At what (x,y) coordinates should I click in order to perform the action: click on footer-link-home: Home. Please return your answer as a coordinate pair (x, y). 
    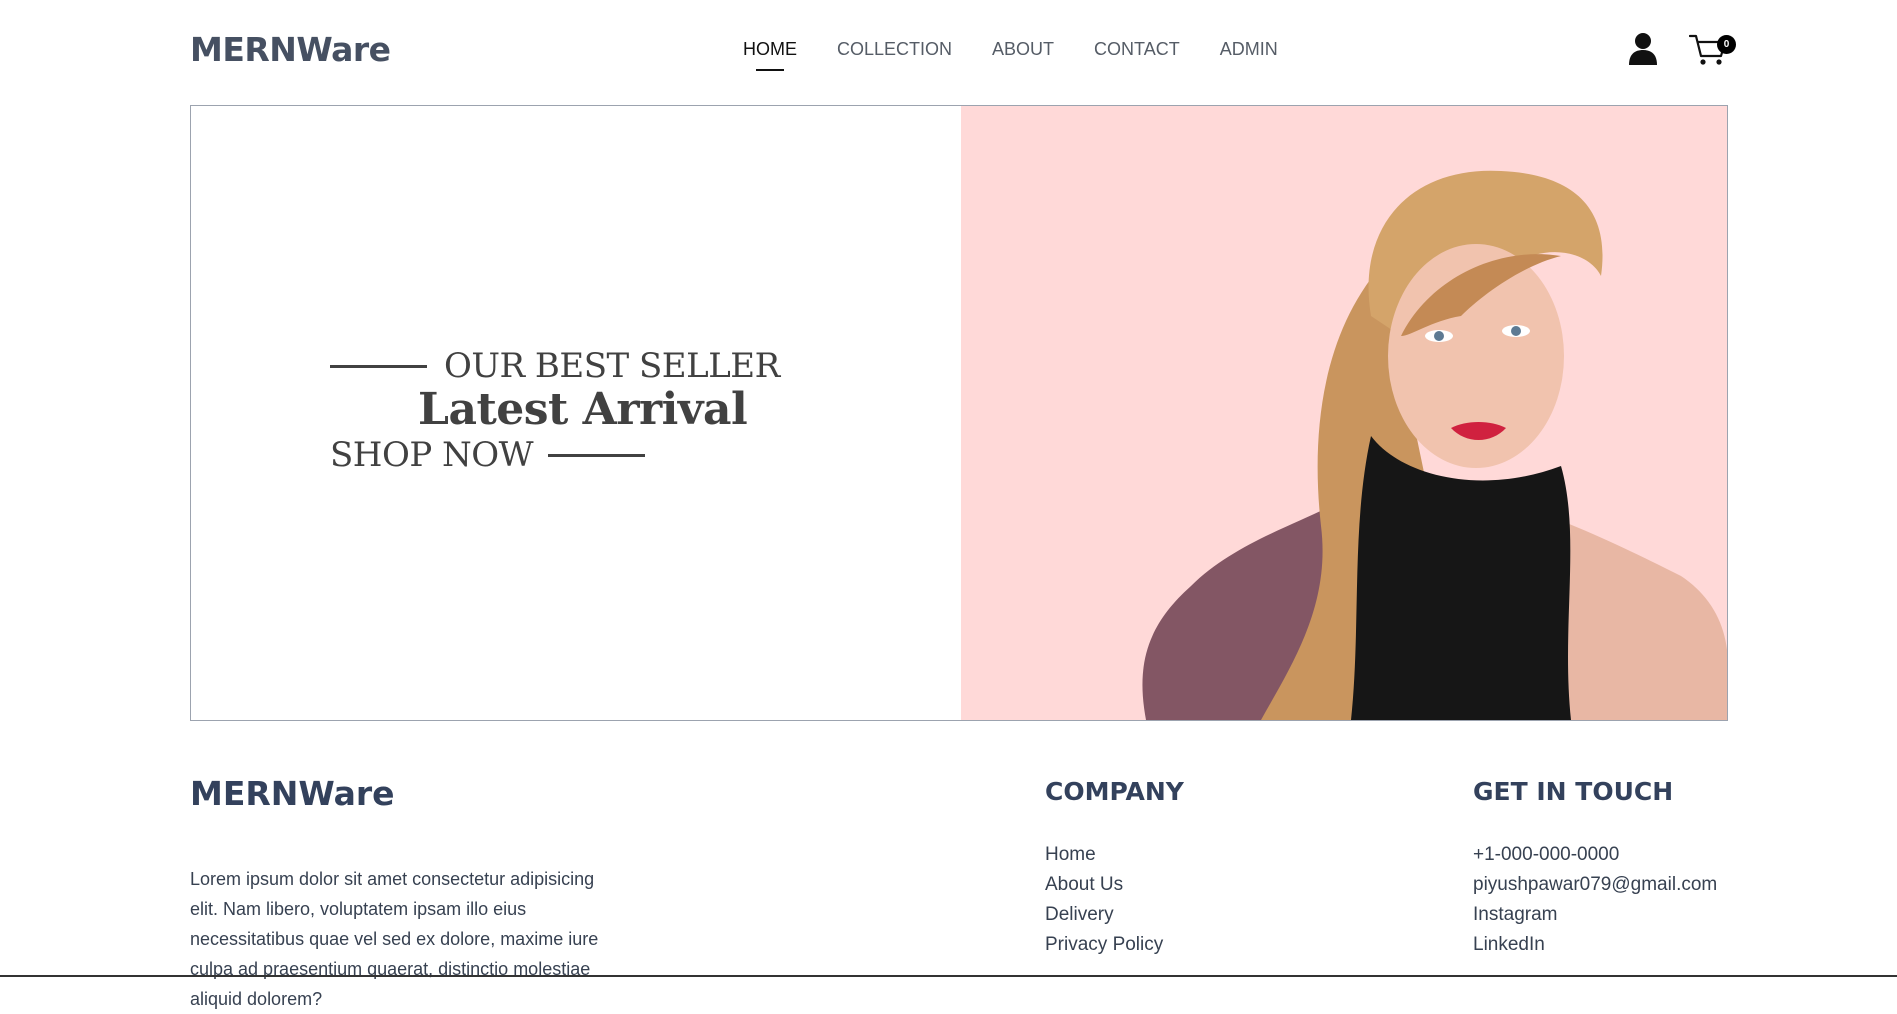
    Looking at the image, I should click on (1104, 855).